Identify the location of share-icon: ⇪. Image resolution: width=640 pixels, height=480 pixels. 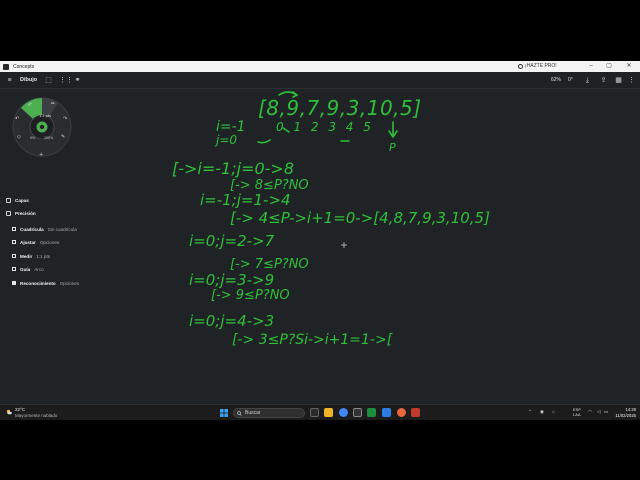
(603, 80).